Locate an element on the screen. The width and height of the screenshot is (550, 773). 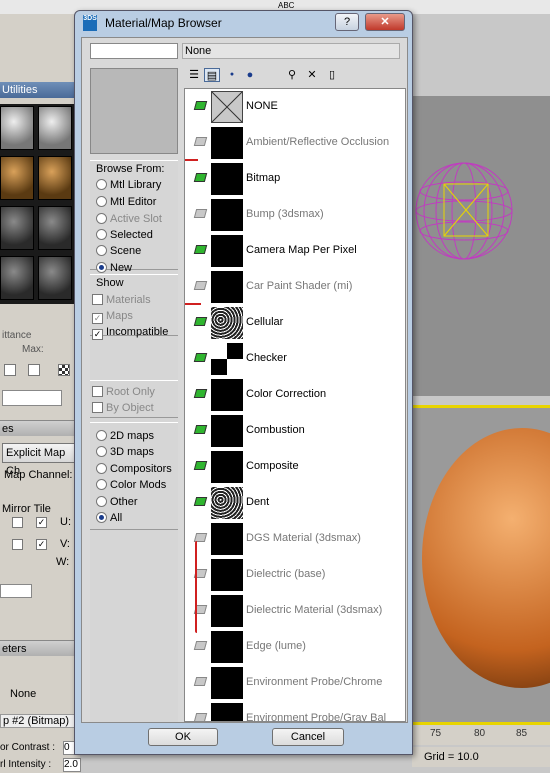
viewport-camera is located at coordinates (481, 565).